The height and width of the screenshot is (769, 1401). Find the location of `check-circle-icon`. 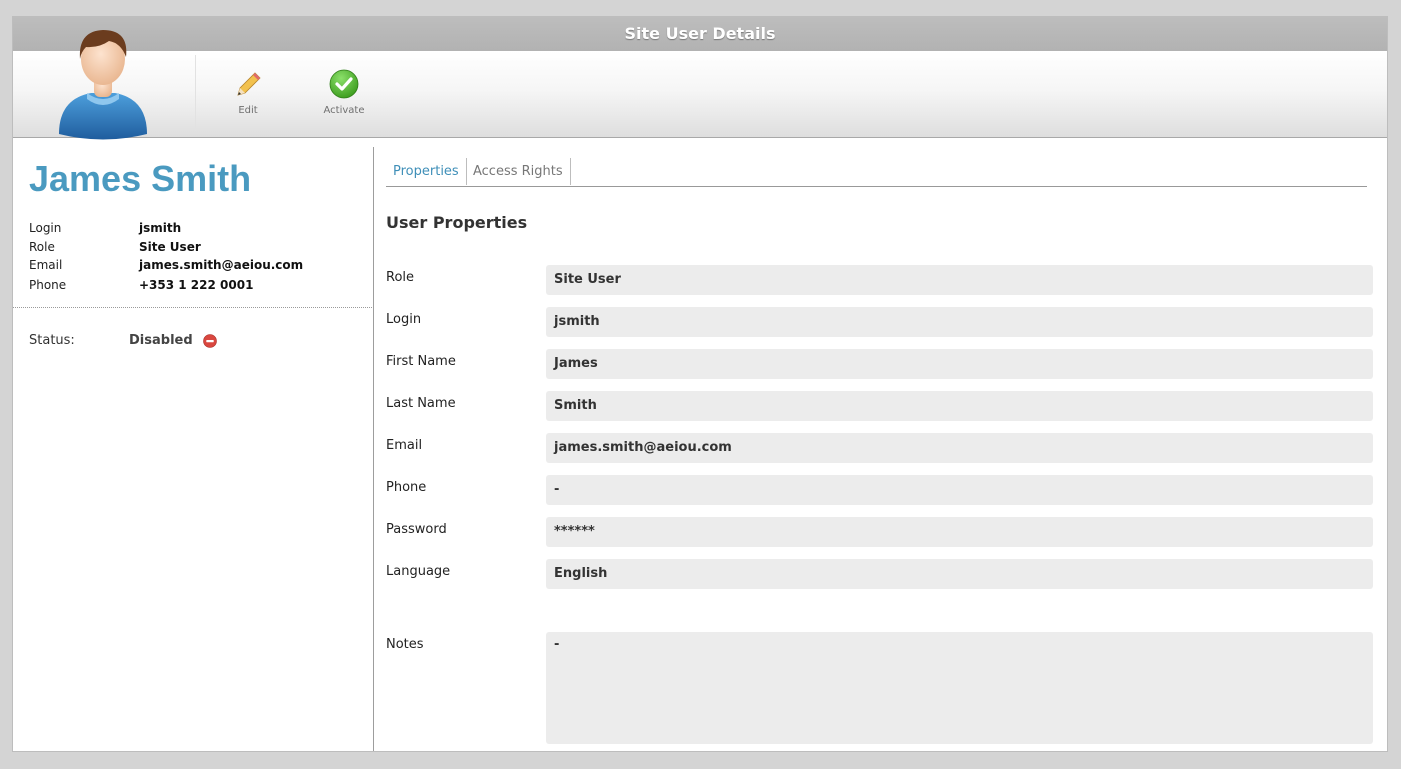

check-circle-icon is located at coordinates (344, 84).